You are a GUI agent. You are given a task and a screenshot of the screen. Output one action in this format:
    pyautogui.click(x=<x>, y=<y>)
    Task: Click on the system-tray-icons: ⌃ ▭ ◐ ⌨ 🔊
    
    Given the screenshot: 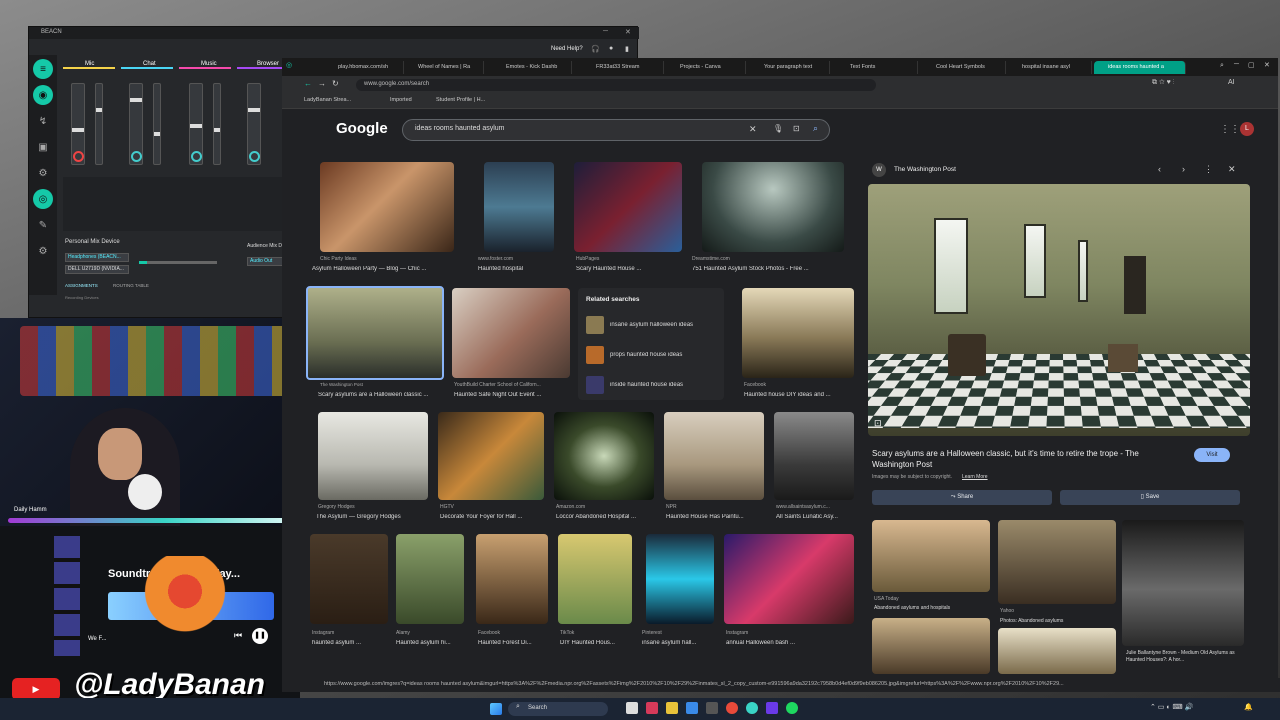 What is the action you would take?
    pyautogui.click(x=1171, y=707)
    